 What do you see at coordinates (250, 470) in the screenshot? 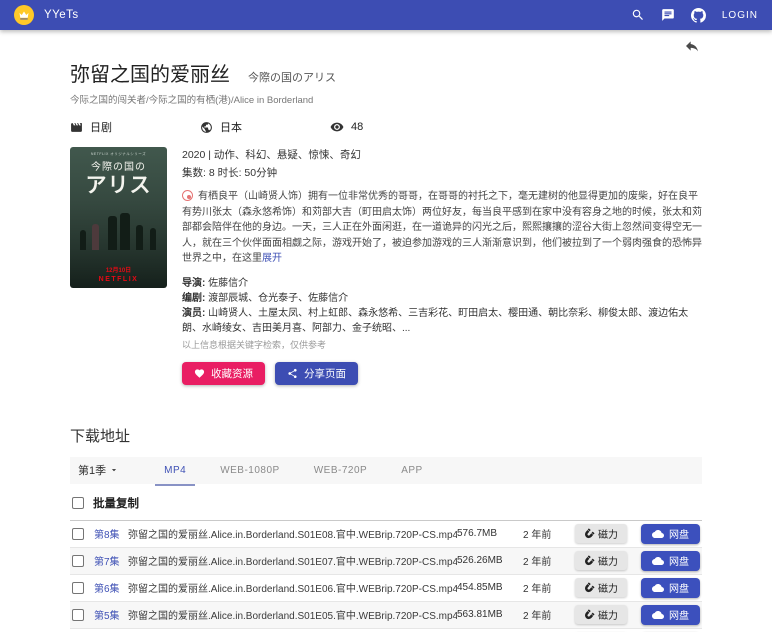
I see `tab-web-1080p: WEB-1080P` at bounding box center [250, 470].